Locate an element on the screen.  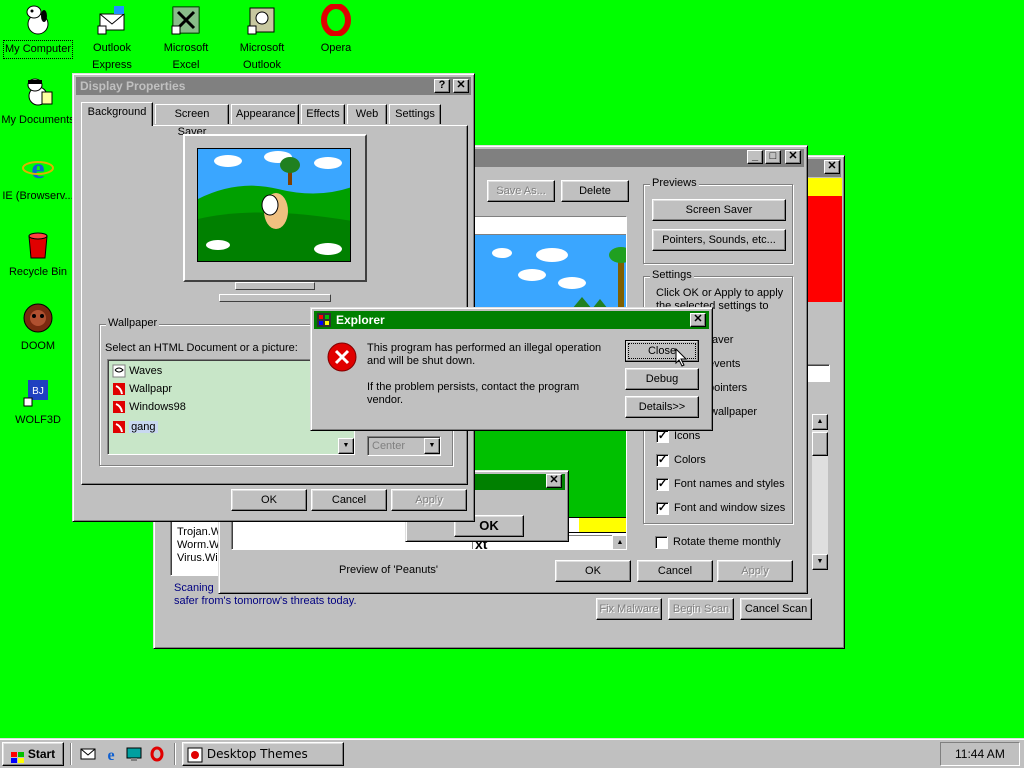
desktop-icon-my-computer: My Computer is located at coordinates (38, 31).